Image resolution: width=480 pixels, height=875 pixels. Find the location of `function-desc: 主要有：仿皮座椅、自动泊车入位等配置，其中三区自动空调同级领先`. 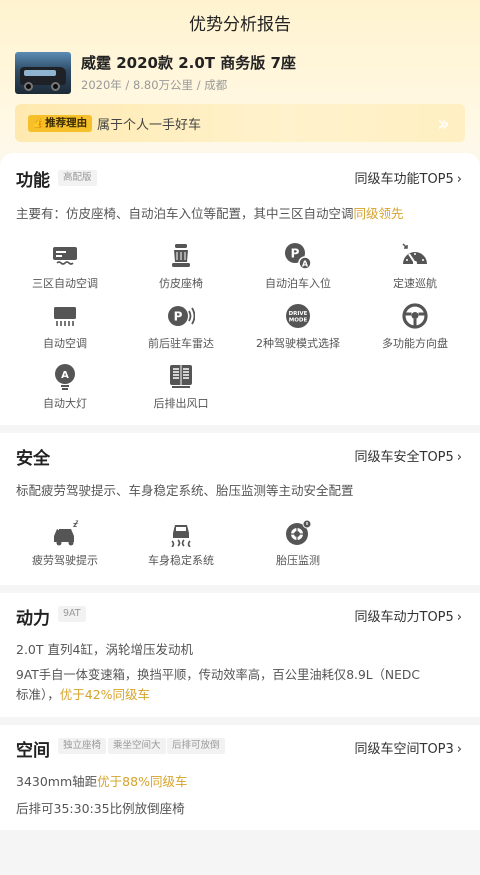

function-desc: 主要有：仿皮座椅、自动泊车入位等配置，其中三区自动空调同级领先 is located at coordinates (210, 213).